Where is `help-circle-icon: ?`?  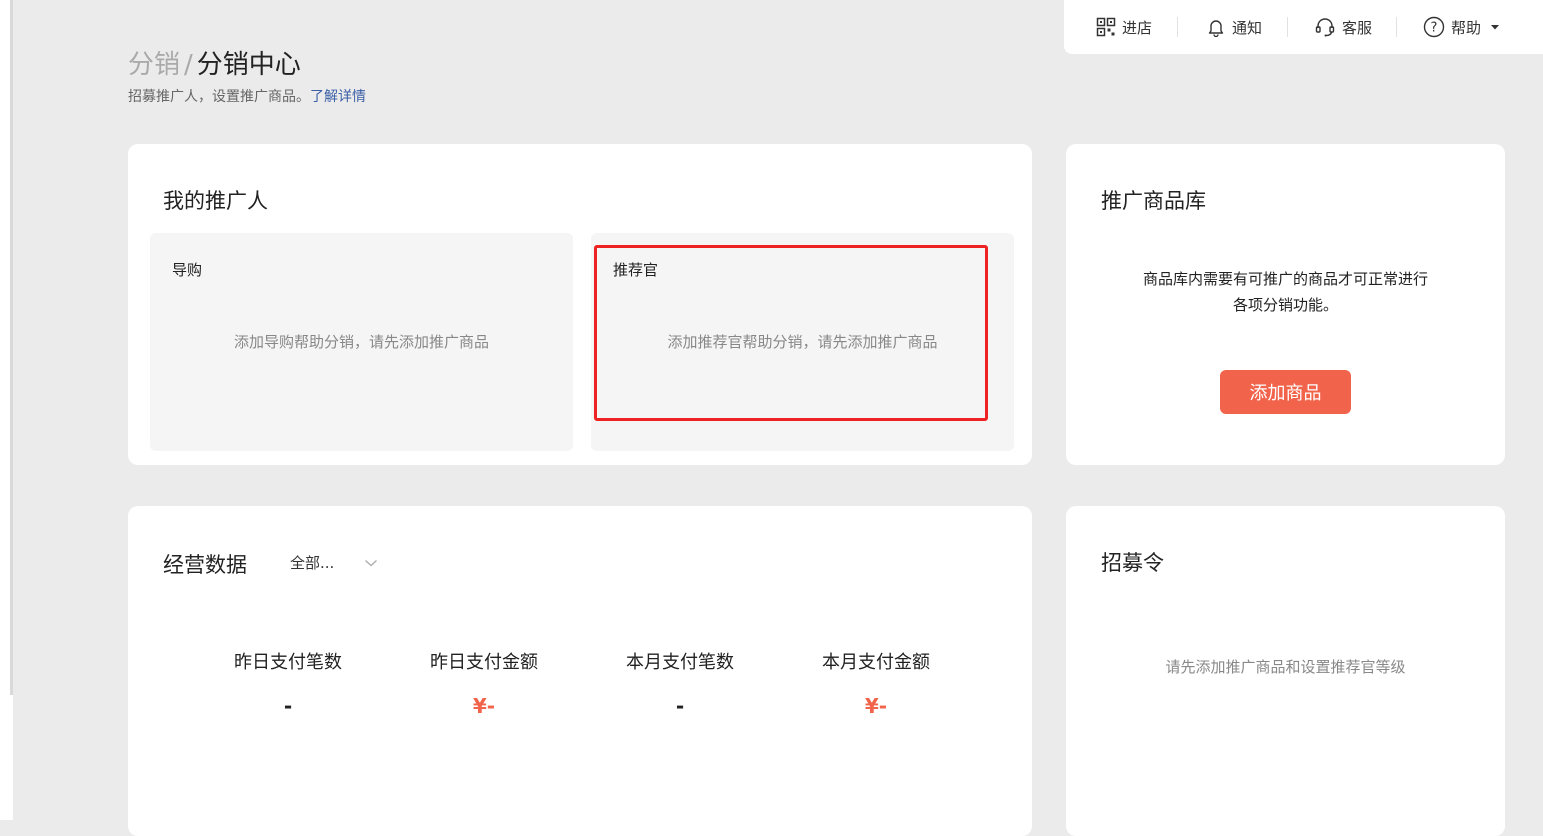 help-circle-icon: ? is located at coordinates (1434, 27).